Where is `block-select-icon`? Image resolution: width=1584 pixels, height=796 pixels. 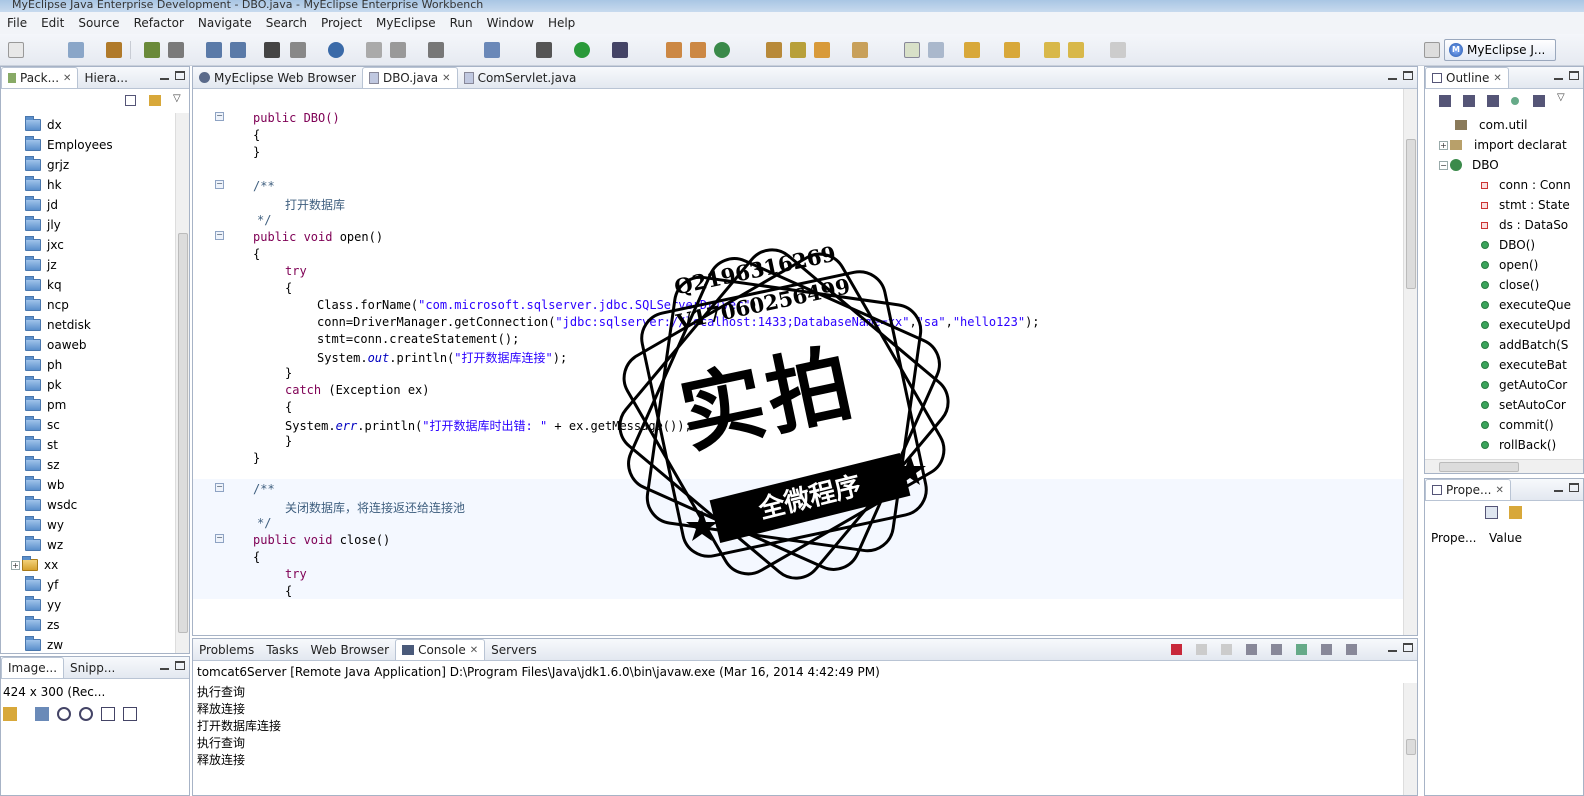
block-select-icon is located at coordinates (936, 50).